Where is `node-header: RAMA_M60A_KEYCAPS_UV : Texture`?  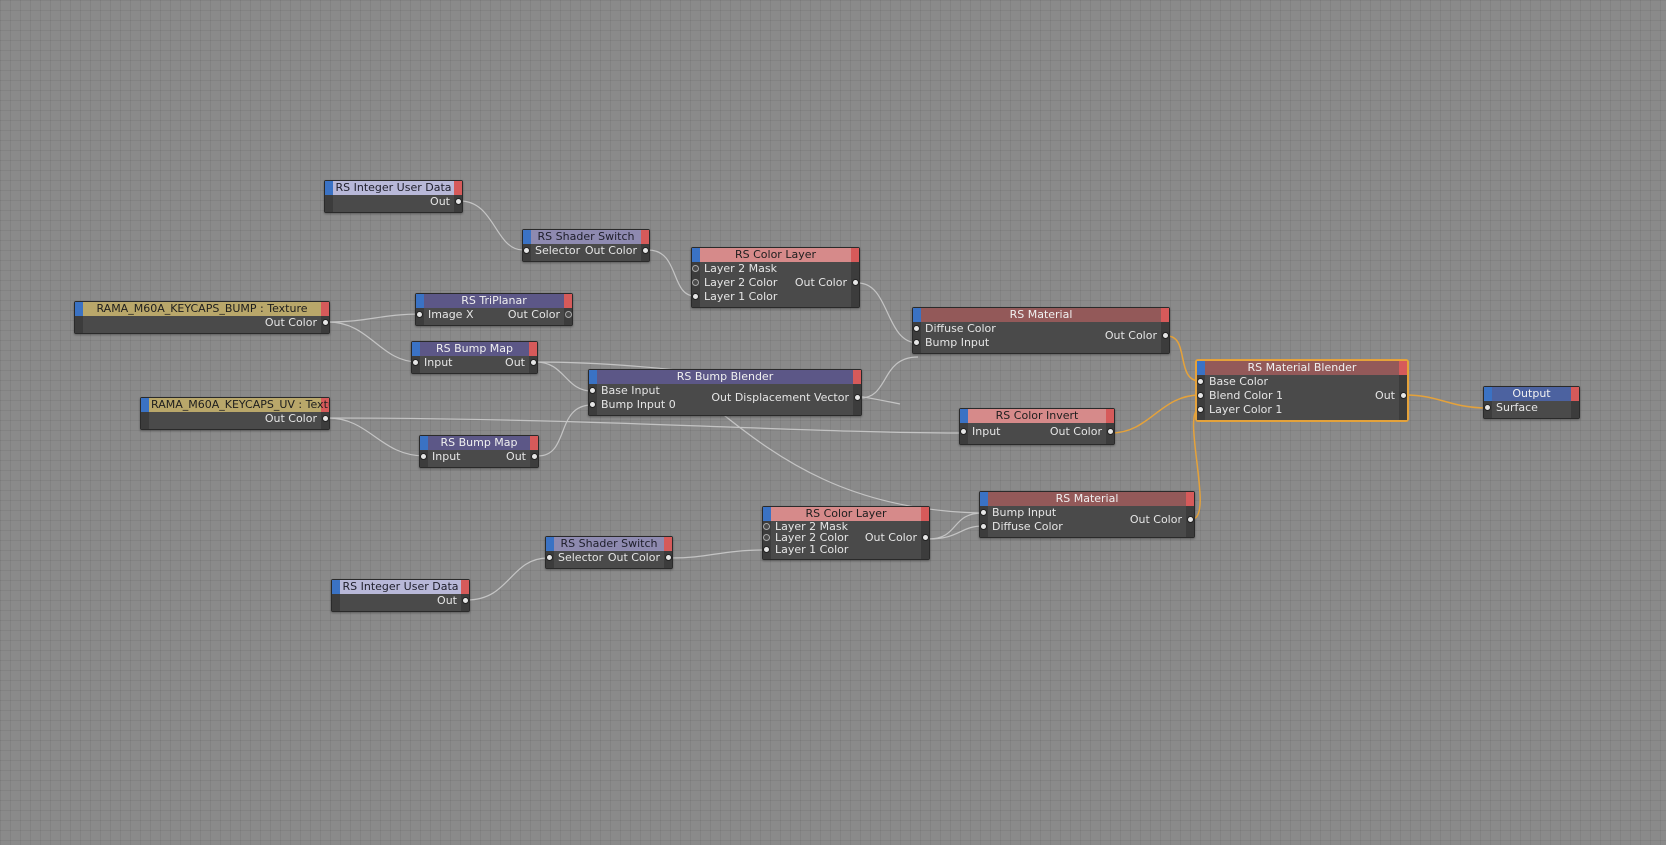
node-header: RAMA_M60A_KEYCAPS_UV : Texture is located at coordinates (235, 405).